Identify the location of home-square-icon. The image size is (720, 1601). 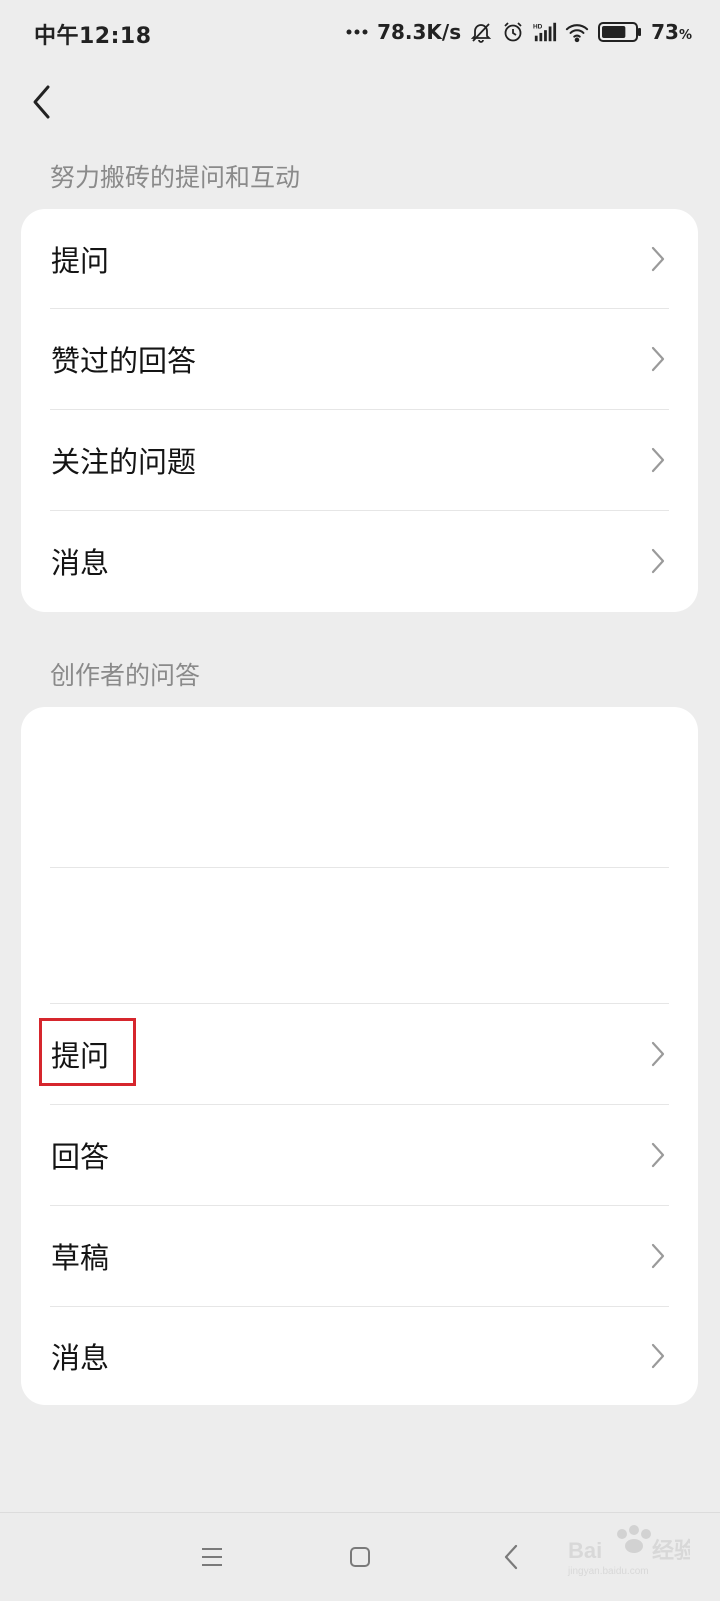
(360, 1557).